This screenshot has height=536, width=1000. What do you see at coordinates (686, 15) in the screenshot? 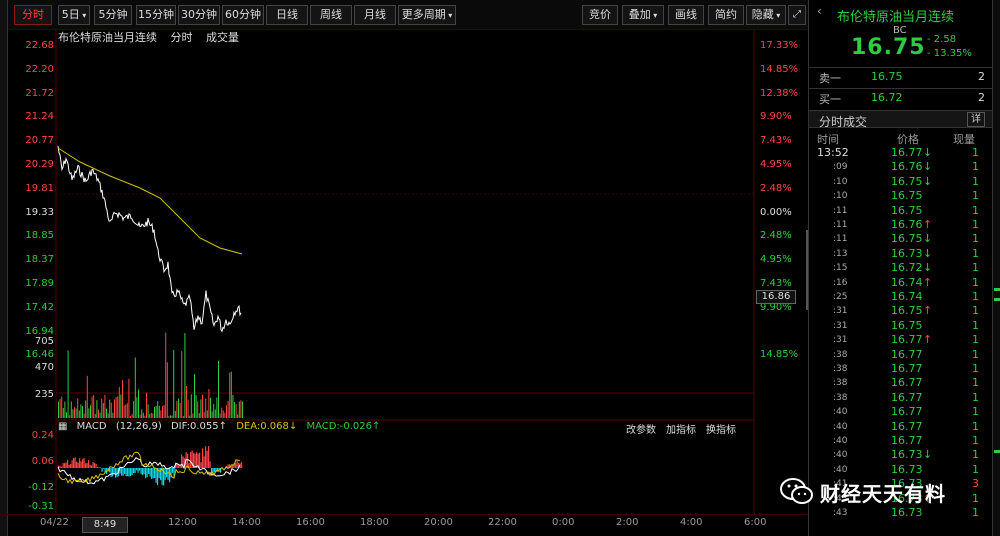
I see `draw-line-button: 画线` at bounding box center [686, 15].